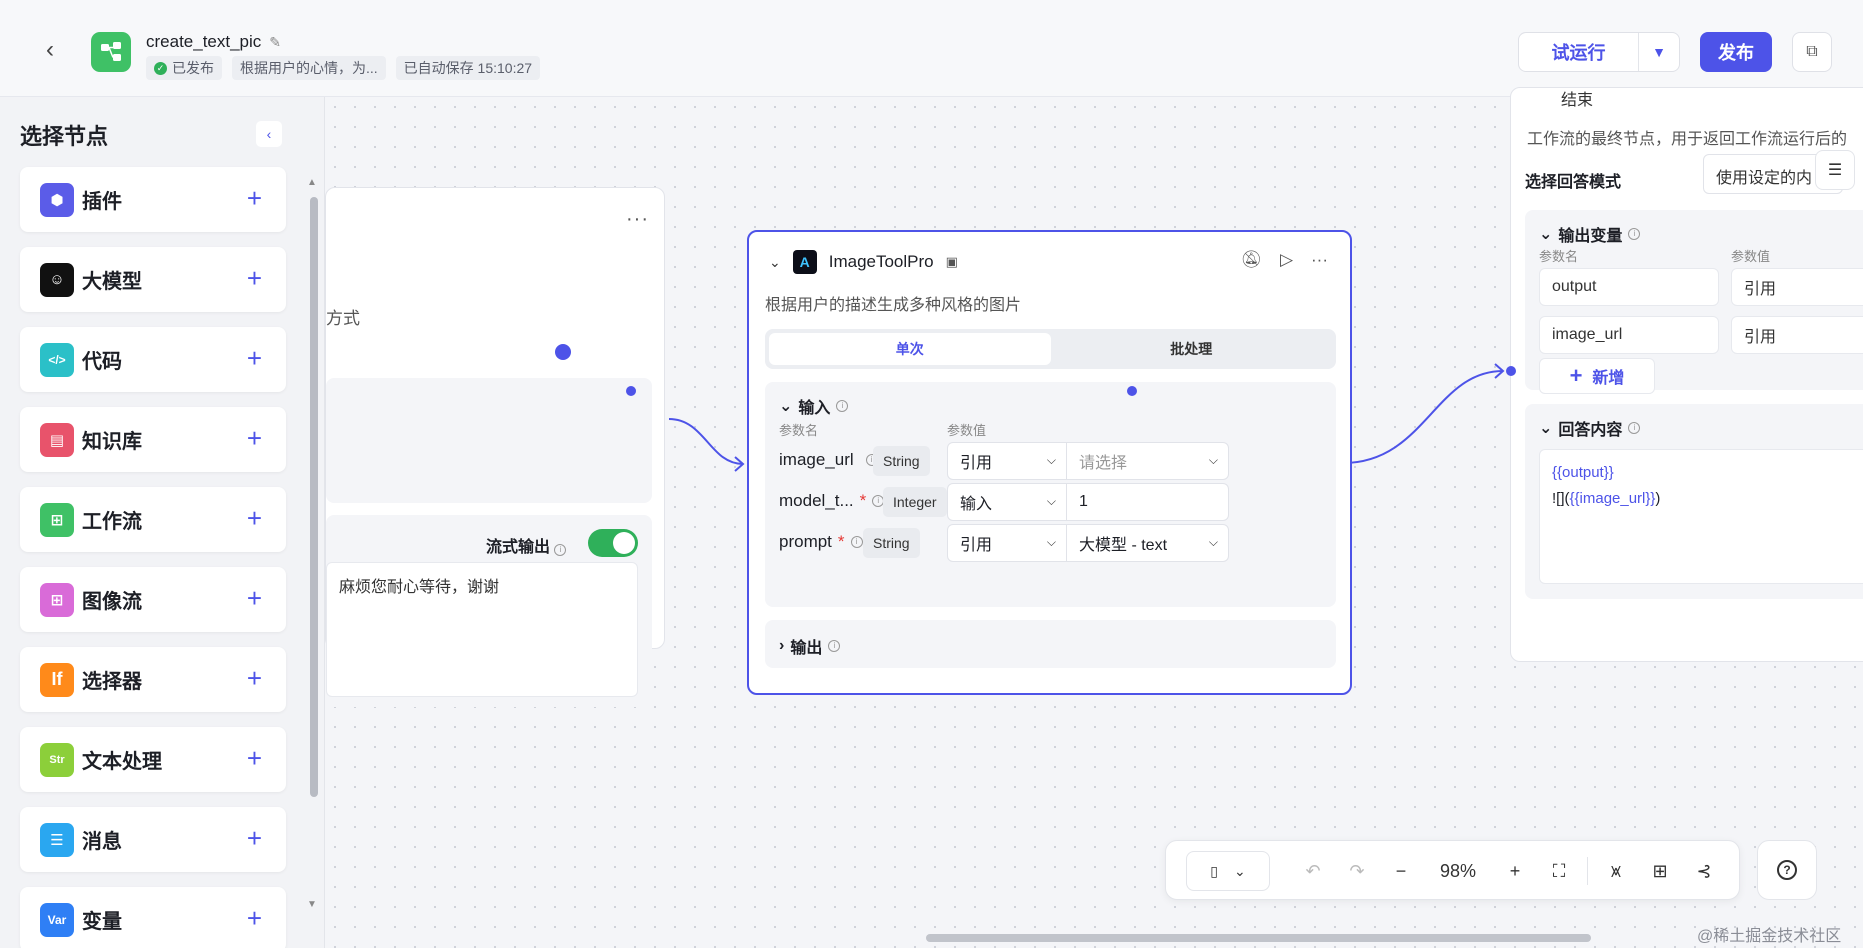 The width and height of the screenshot is (1863, 948). Describe the element at coordinates (1660, 871) in the screenshot. I see `layout-grid-icon: ⊞` at that location.